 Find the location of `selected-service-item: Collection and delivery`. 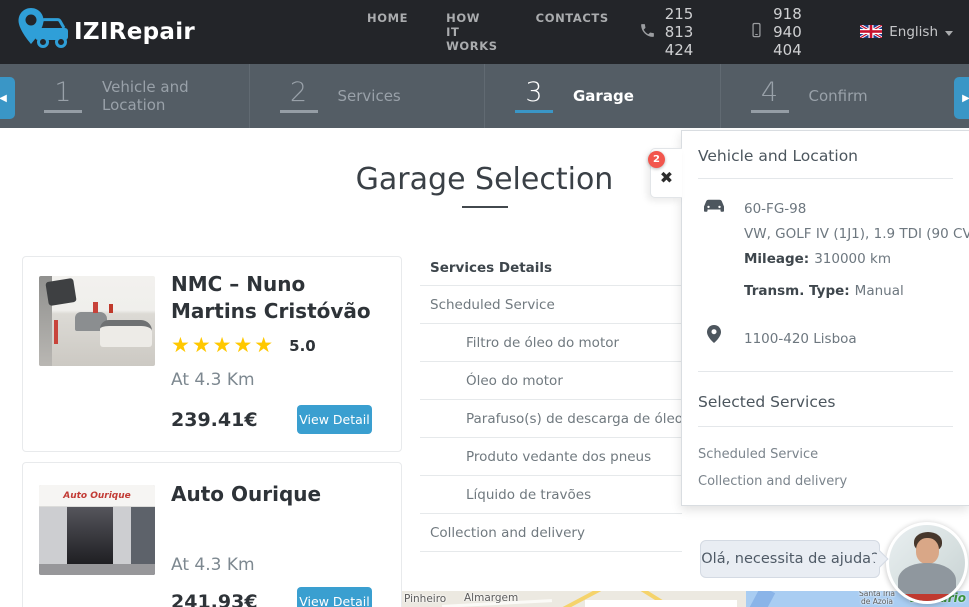

selected-service-item: Collection and delivery is located at coordinates (773, 481).